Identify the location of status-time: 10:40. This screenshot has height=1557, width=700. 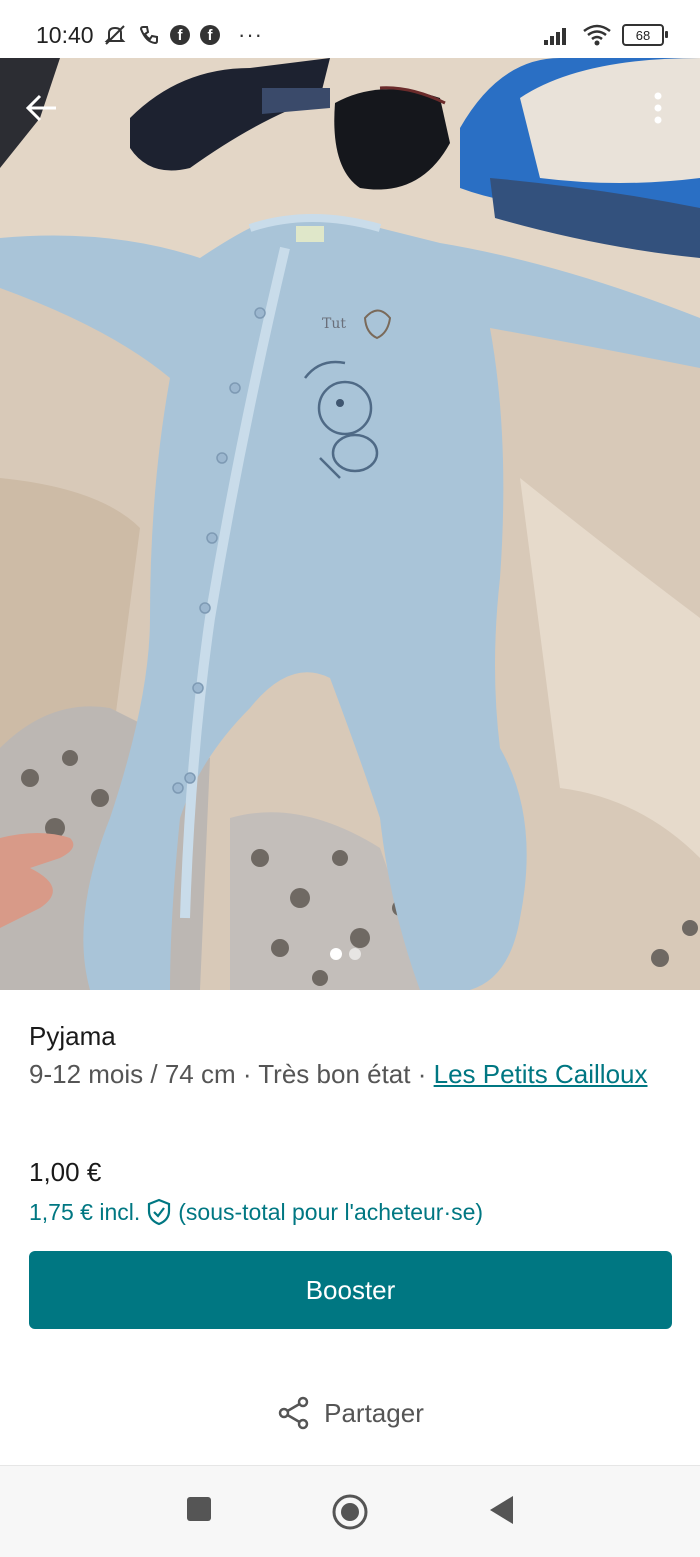
(65, 35).